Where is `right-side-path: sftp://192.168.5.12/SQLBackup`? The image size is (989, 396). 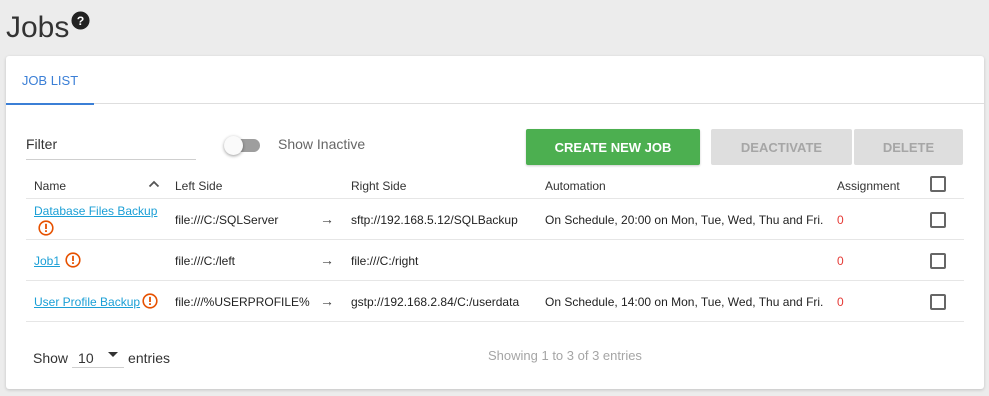
right-side-path: sftp://192.168.5.12/SQLBackup is located at coordinates (434, 220).